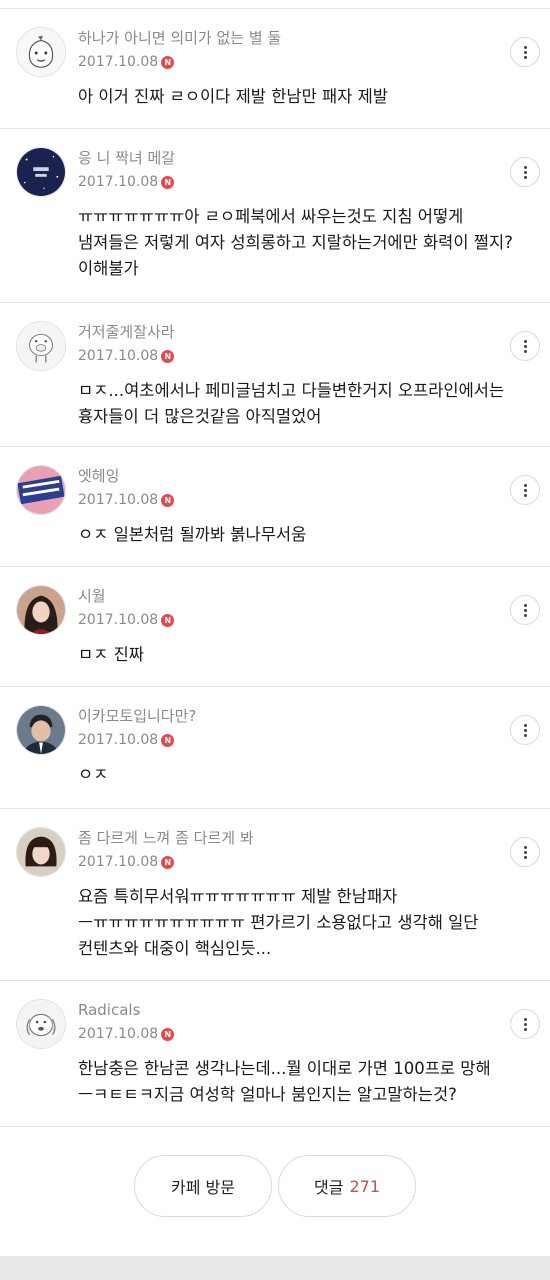 This screenshot has width=550, height=1280. I want to click on cafe-visit-label: 카페 방문, so click(203, 1187).